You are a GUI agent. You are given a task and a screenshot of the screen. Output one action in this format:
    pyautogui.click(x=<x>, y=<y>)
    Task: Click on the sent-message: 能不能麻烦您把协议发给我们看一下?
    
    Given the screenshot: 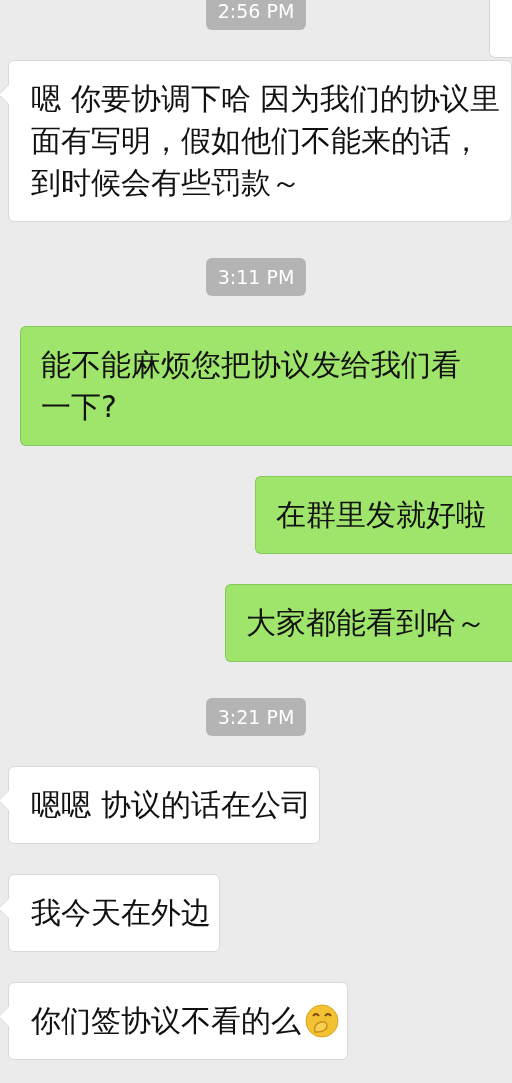 What is the action you would take?
    pyautogui.click(x=266, y=386)
    